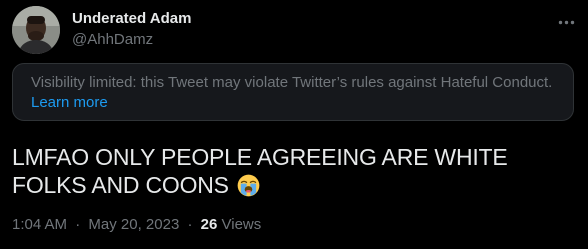 The image size is (588, 249). I want to click on tweet-metadata: 1:04 AM · May 20, 2023 · 26 Views, so click(136, 225).